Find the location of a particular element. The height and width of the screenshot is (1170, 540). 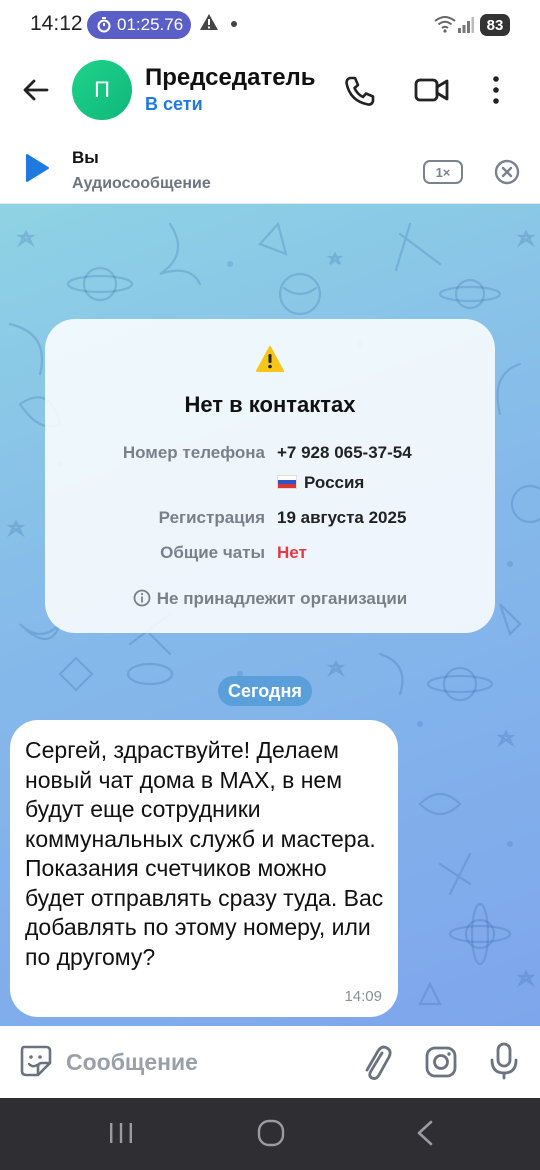

warning-status-icon is located at coordinates (209, 22).